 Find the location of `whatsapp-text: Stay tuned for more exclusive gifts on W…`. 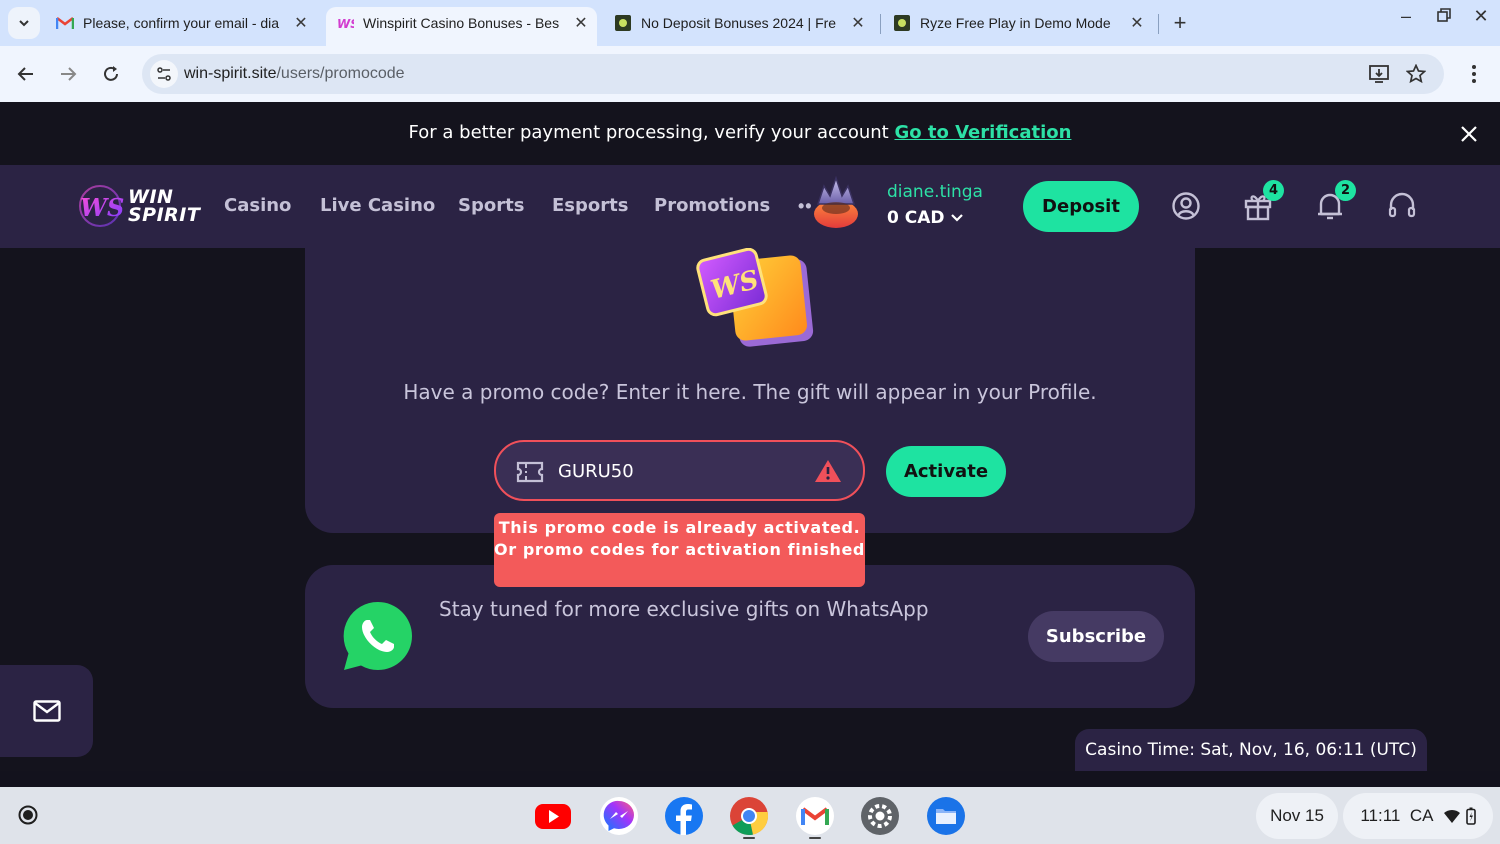

whatsapp-text: Stay tuned for more exclusive gifts on W… is located at coordinates (684, 609).